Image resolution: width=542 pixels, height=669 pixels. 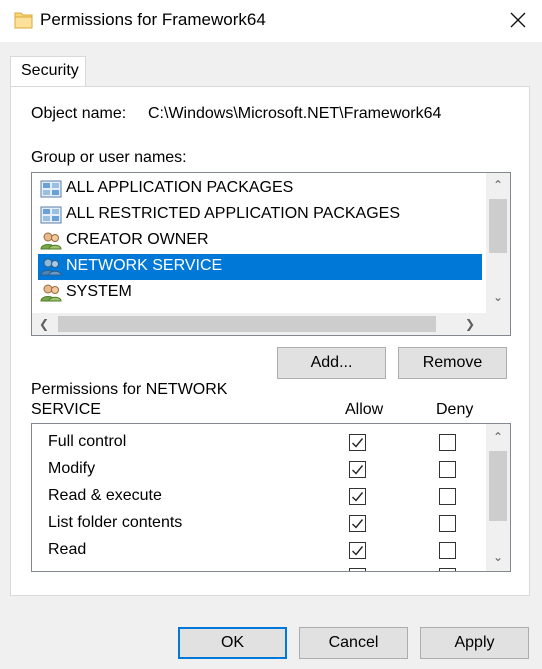 I want to click on list-item: ALL APPLICATION PACKAGES, so click(x=260, y=189).